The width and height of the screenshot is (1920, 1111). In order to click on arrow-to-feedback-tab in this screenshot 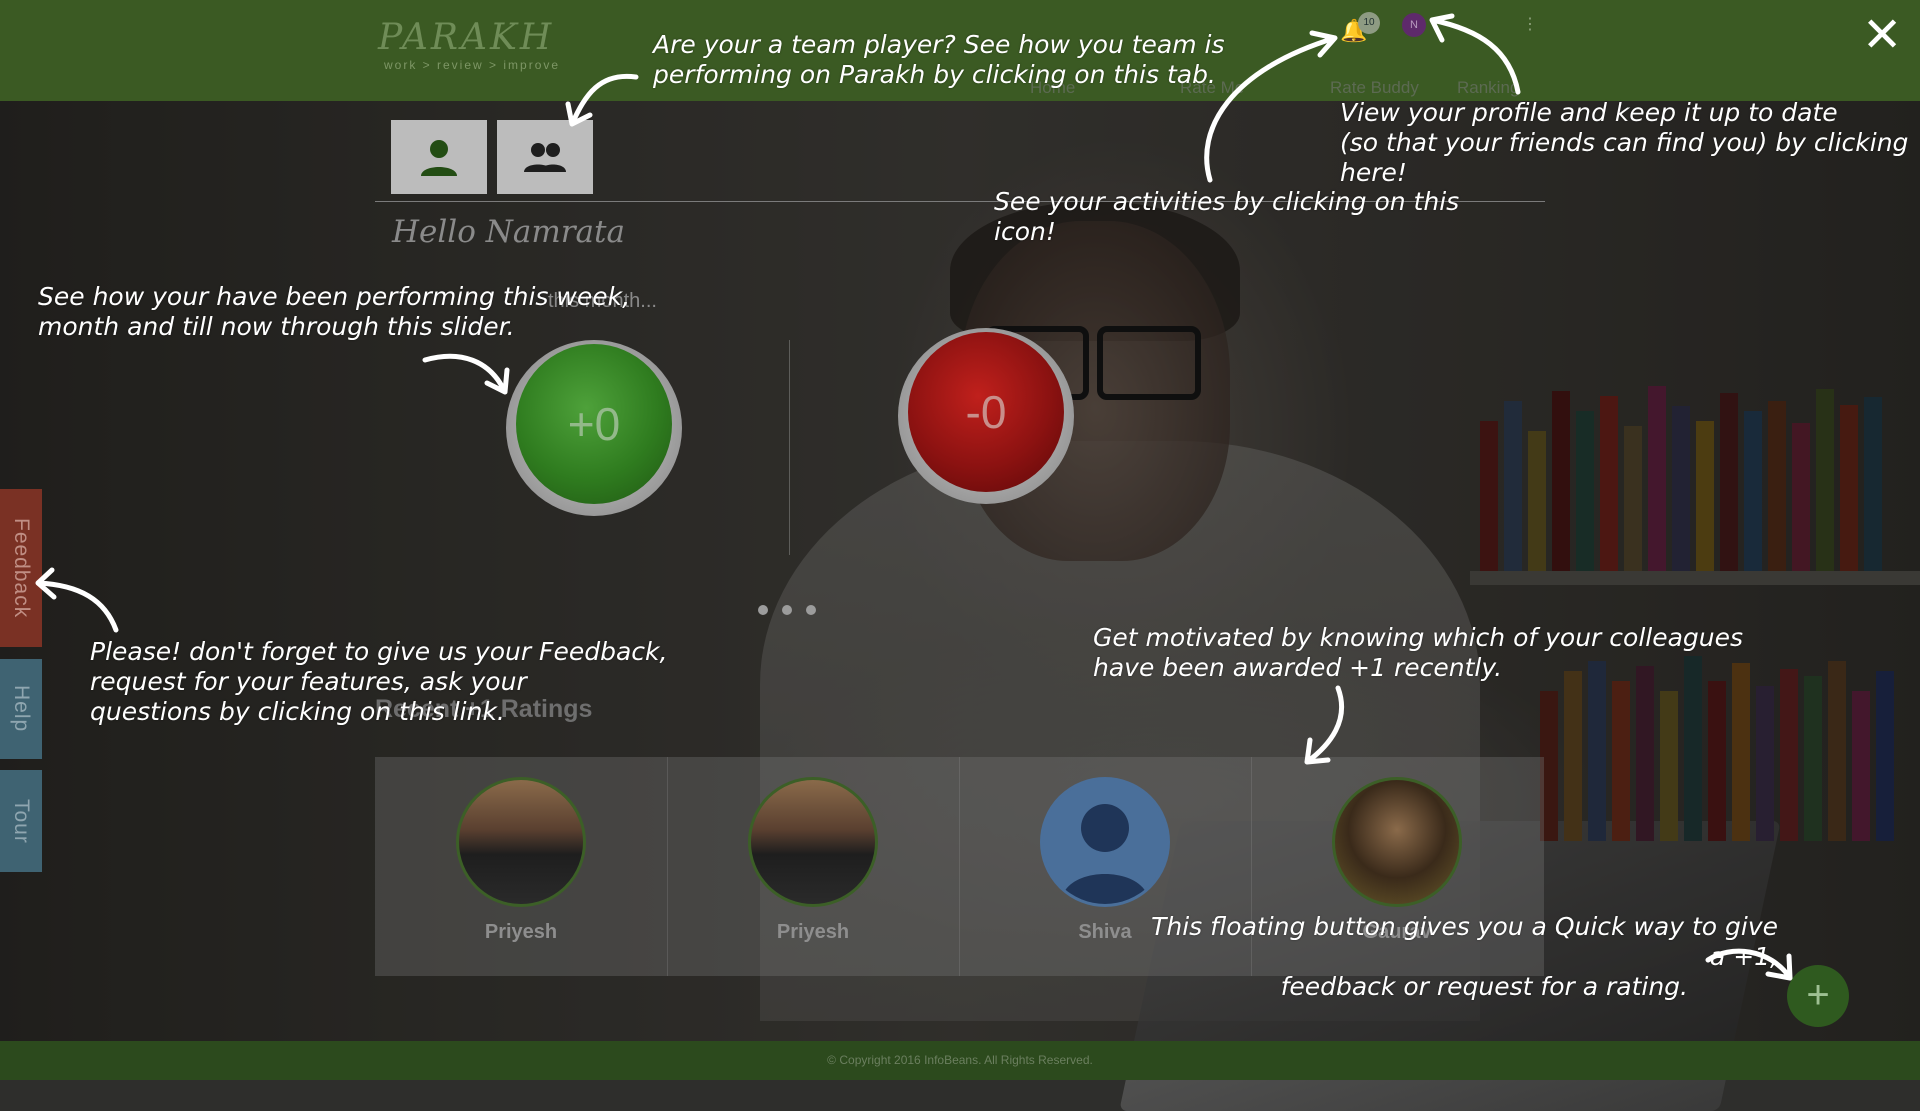, I will do `click(77, 600)`.